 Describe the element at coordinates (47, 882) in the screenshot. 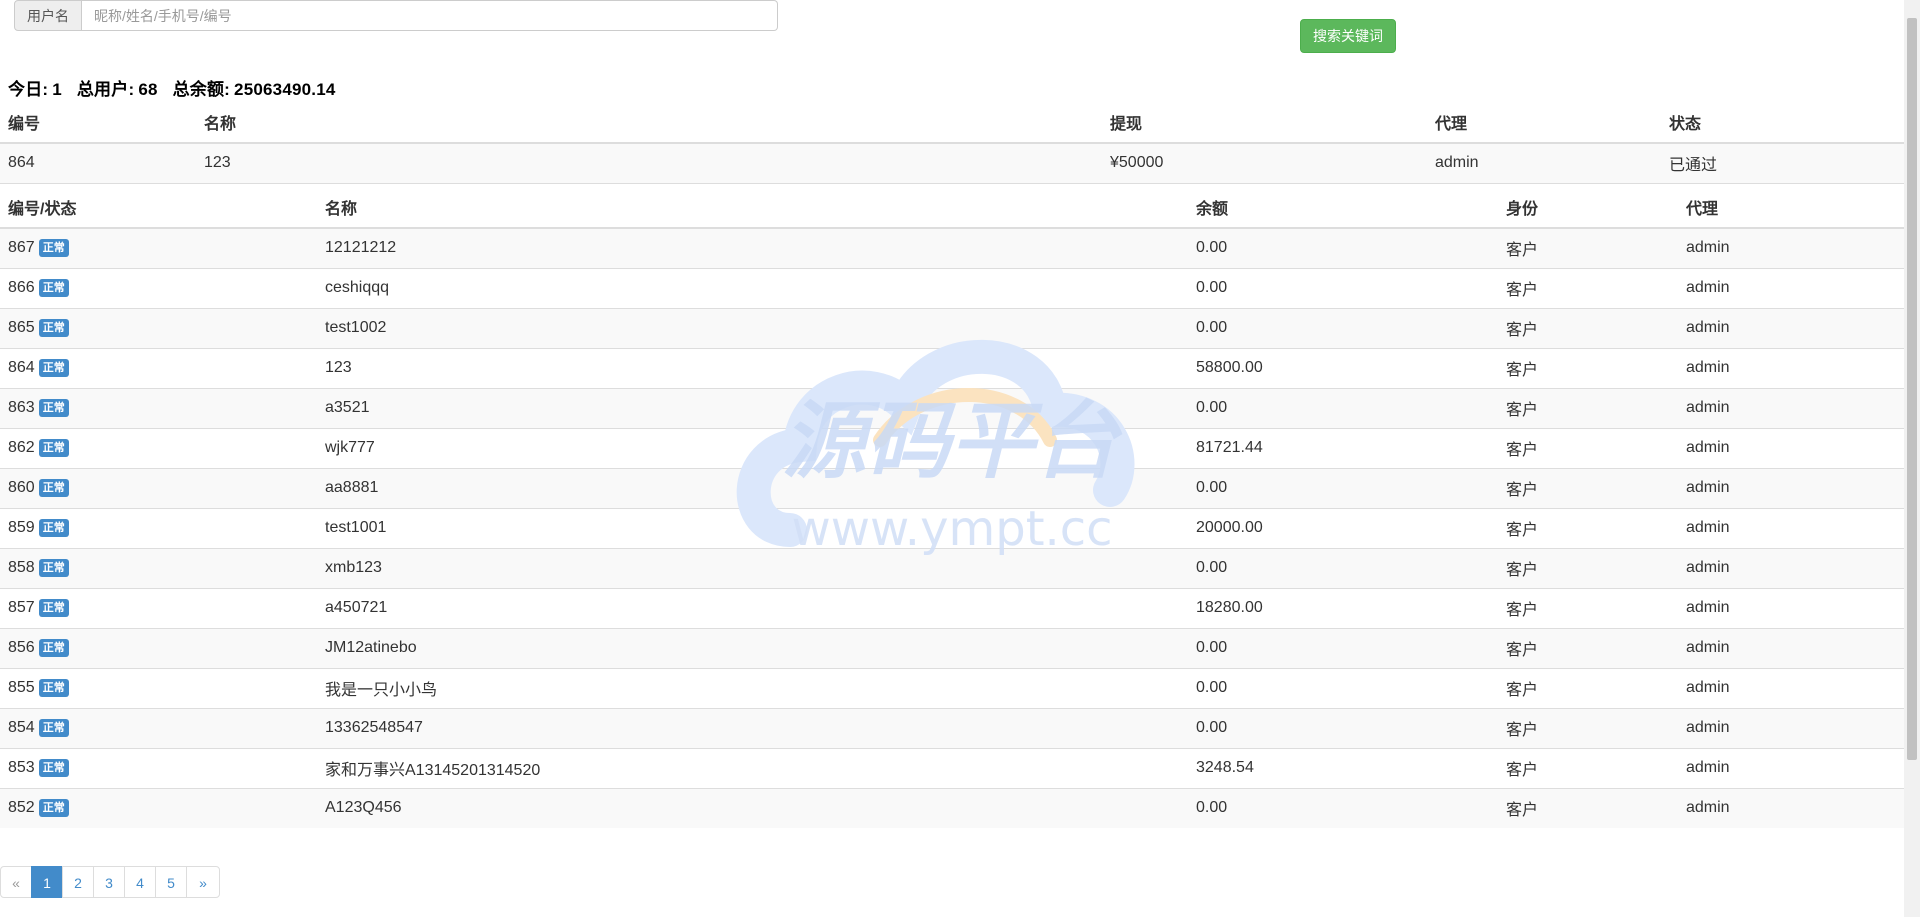

I see `pagination-page-1: 1` at that location.